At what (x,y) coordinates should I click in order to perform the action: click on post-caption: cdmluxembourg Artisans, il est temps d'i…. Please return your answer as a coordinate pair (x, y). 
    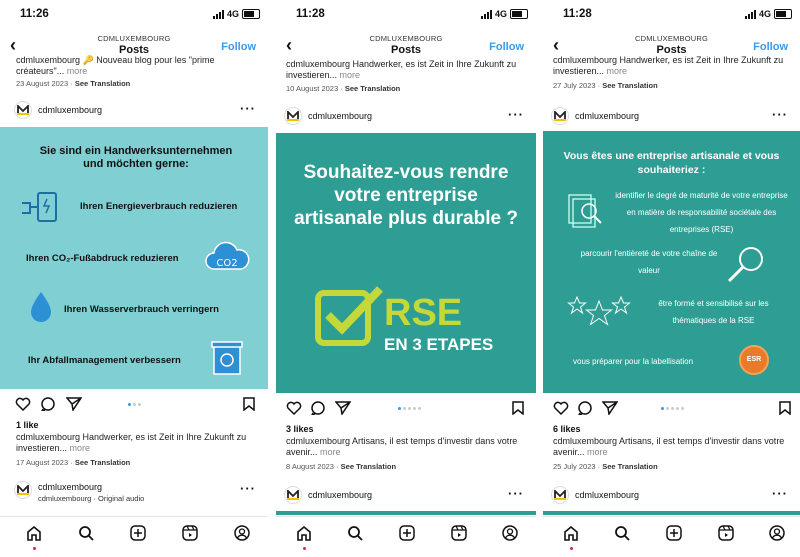
    Looking at the image, I should click on (402, 446).